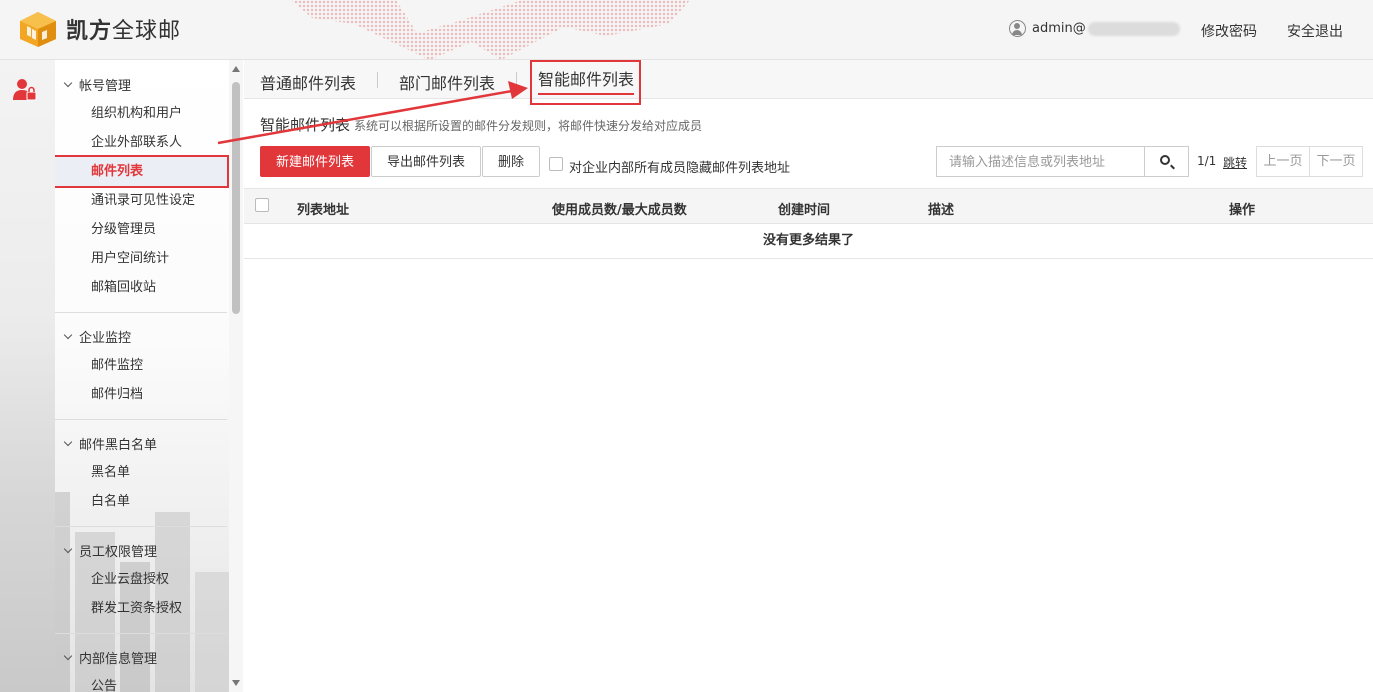 The height and width of the screenshot is (692, 1373). Describe the element at coordinates (1315, 31) in the screenshot. I see `logout-link: 安全退出` at that location.